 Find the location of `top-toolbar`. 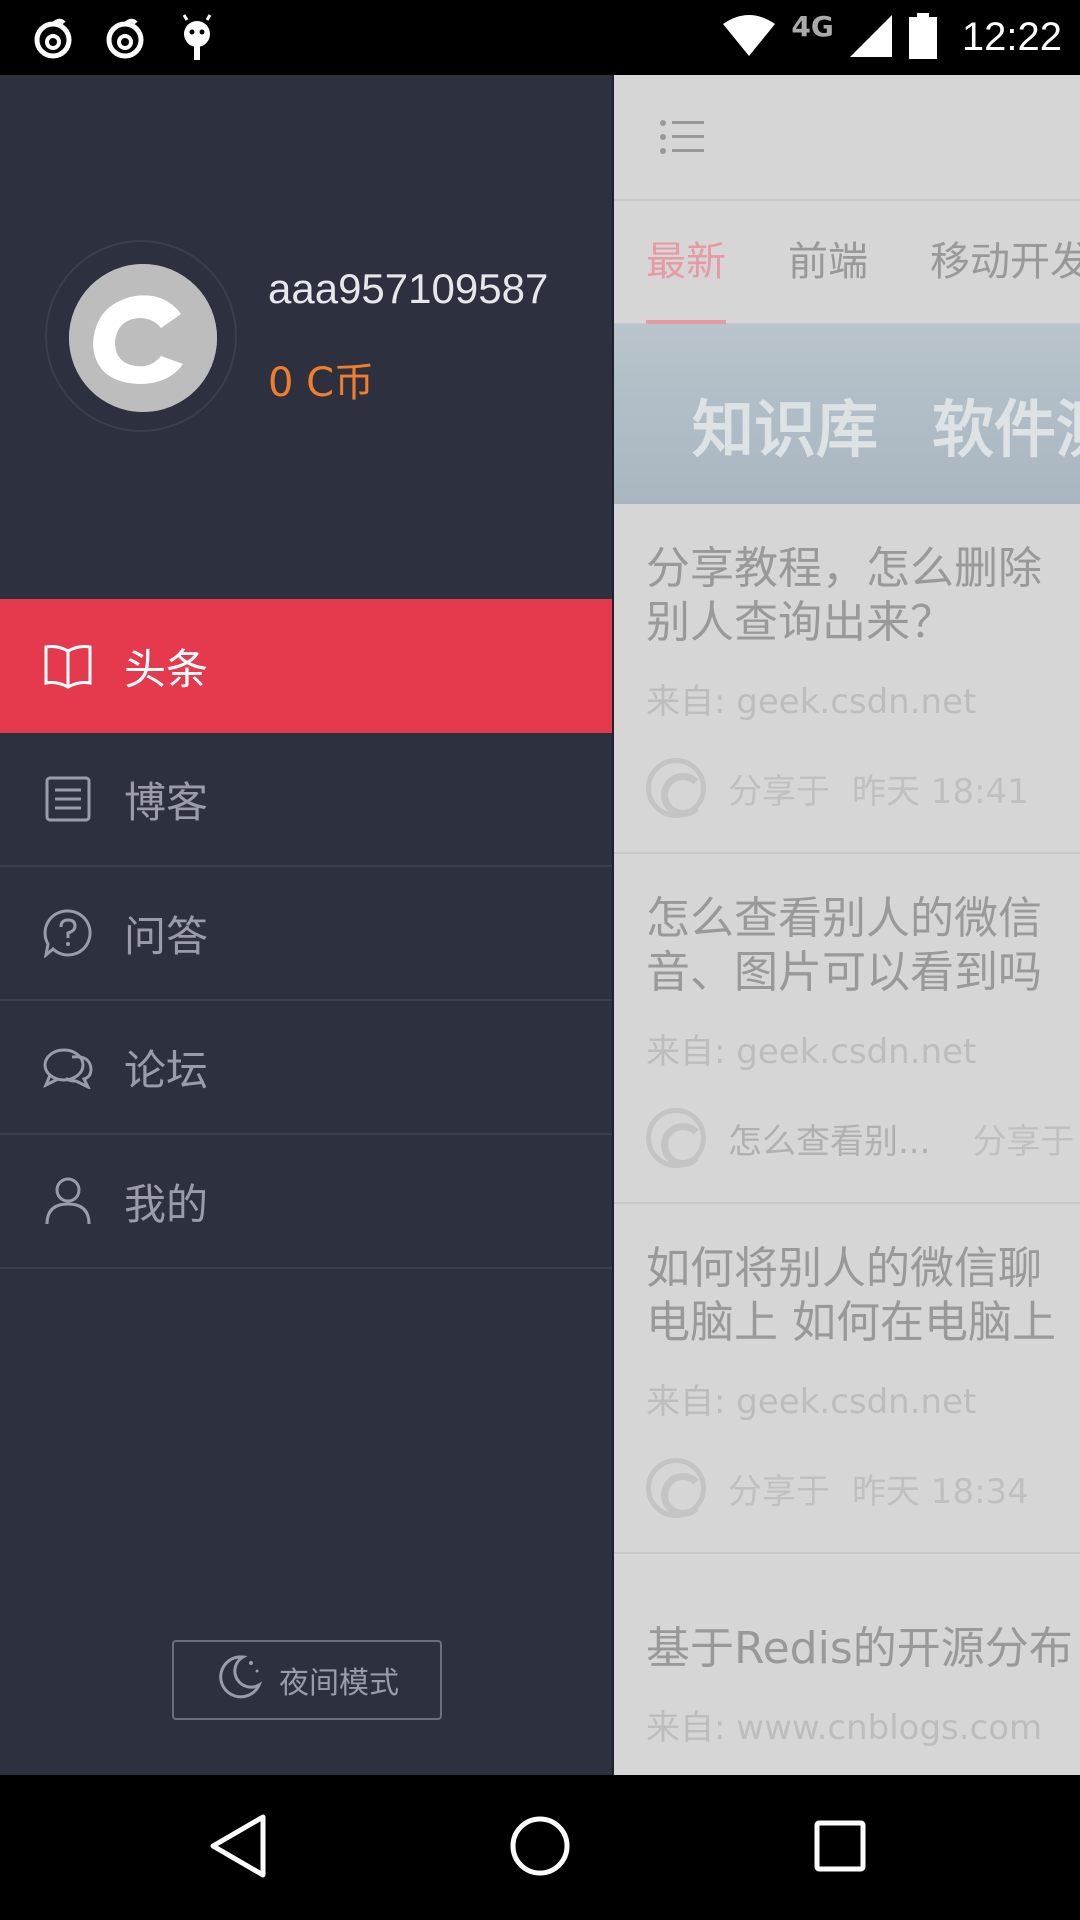

top-toolbar is located at coordinates (847, 138).